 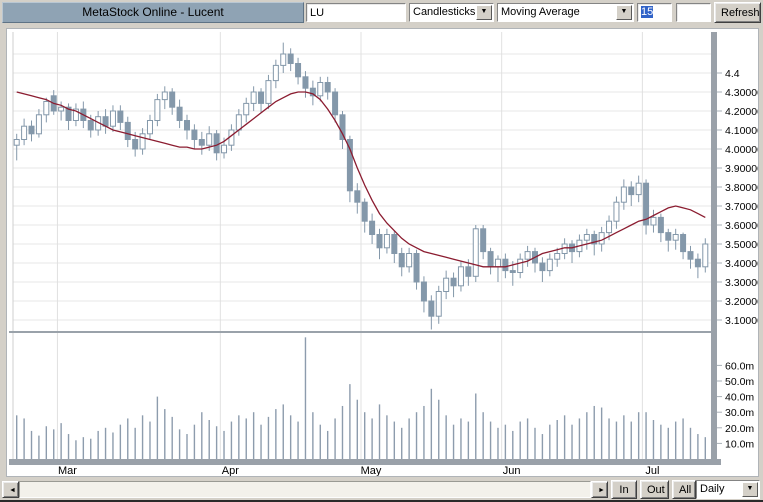 I want to click on volume-axis-label: 30.0m, so click(x=739, y=413).